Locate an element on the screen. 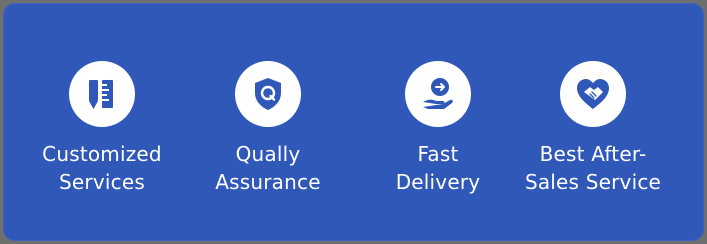 The width and height of the screenshot is (707, 244). feature-label-line2: Sales Service is located at coordinates (593, 182).